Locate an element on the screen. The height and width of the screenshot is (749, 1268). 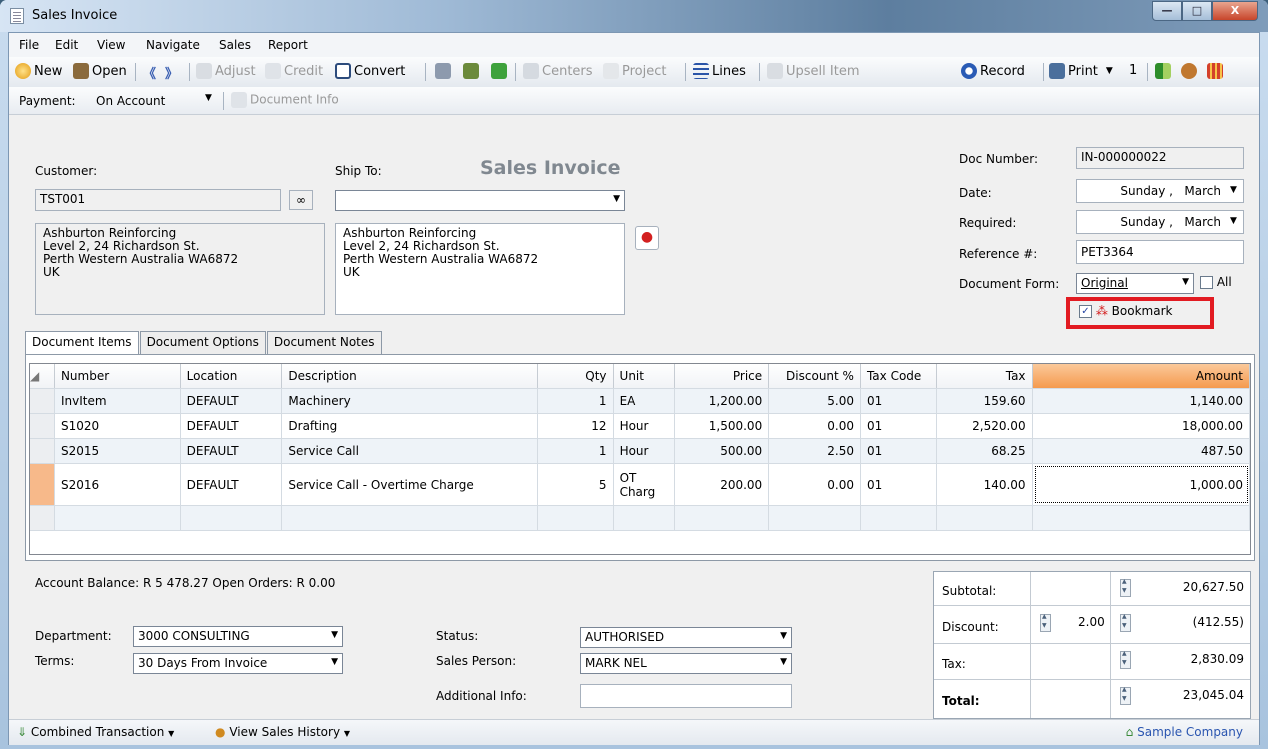
cell-tax: 159.60 is located at coordinates (985, 401).